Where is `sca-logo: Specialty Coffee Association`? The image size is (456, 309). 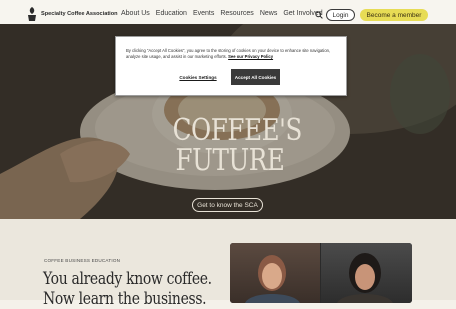 sca-logo: Specialty Coffee Association is located at coordinates (72, 14).